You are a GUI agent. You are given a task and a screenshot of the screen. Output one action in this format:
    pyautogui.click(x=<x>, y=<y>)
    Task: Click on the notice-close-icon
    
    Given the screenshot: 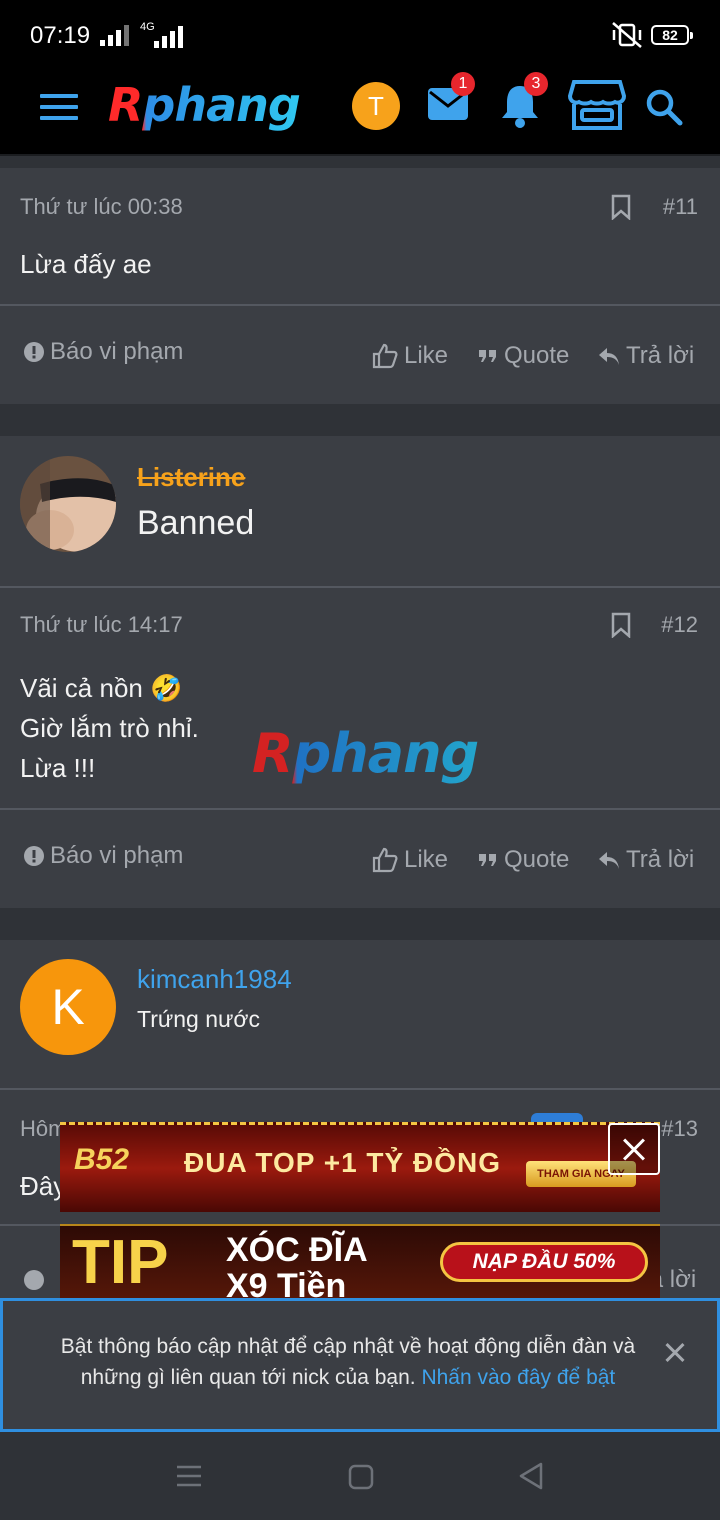 What is the action you would take?
    pyautogui.click(x=675, y=1353)
    